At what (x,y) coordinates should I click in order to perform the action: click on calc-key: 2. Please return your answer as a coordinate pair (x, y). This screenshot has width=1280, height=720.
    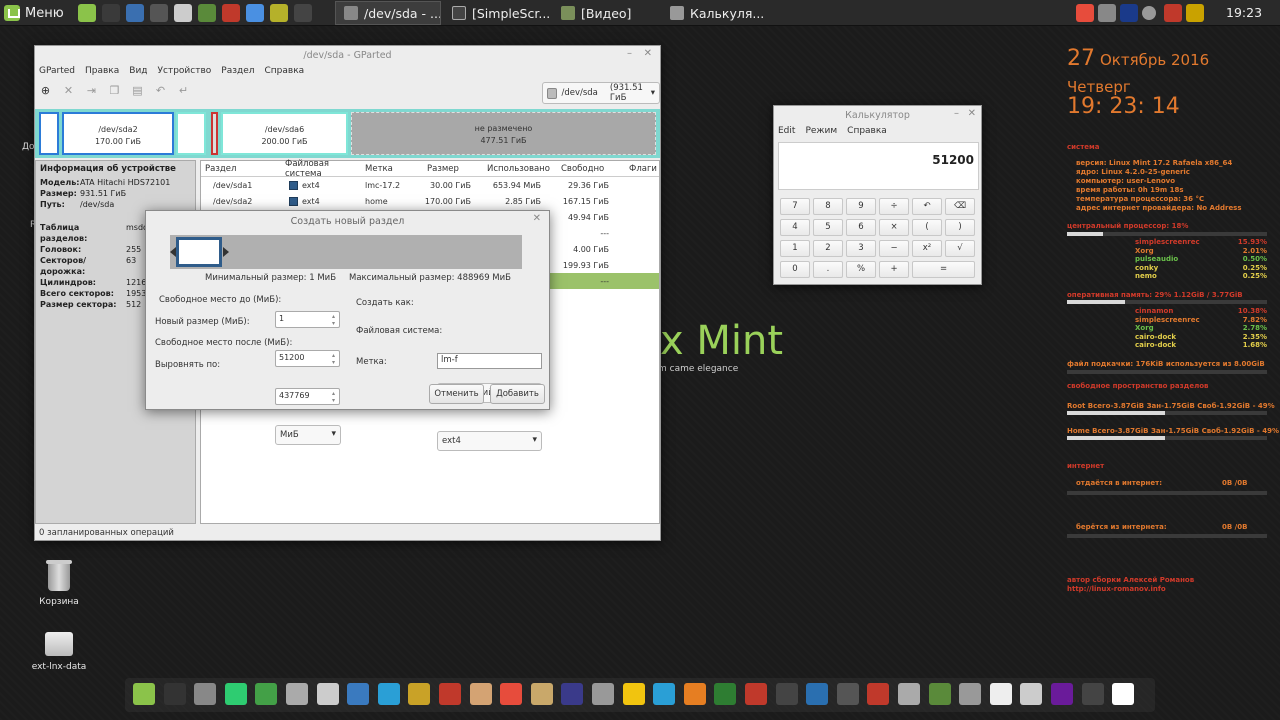
    Looking at the image, I should click on (828, 248).